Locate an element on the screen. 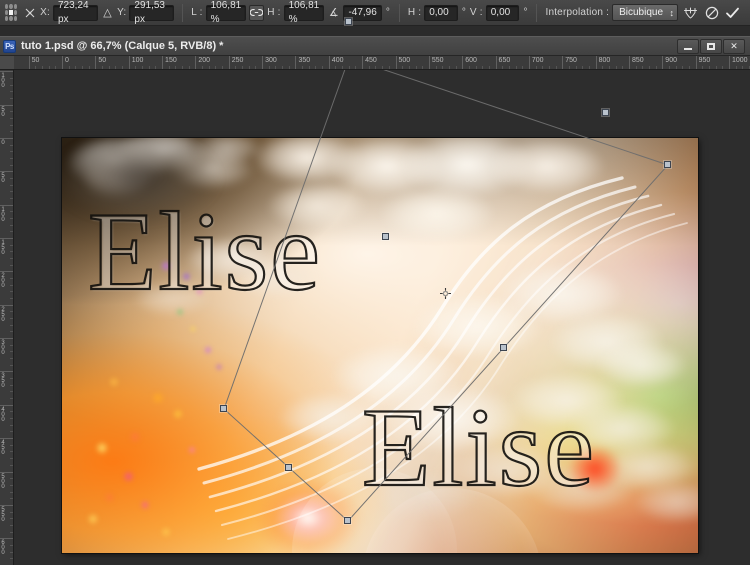  handle-bottom-left is located at coordinates (288, 467).